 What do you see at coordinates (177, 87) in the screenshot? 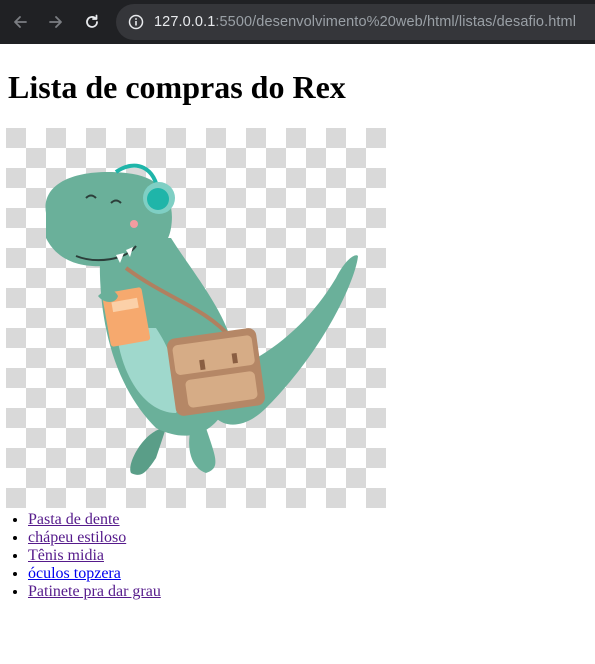
I see `page-title: Lista de compras do Rex` at bounding box center [177, 87].